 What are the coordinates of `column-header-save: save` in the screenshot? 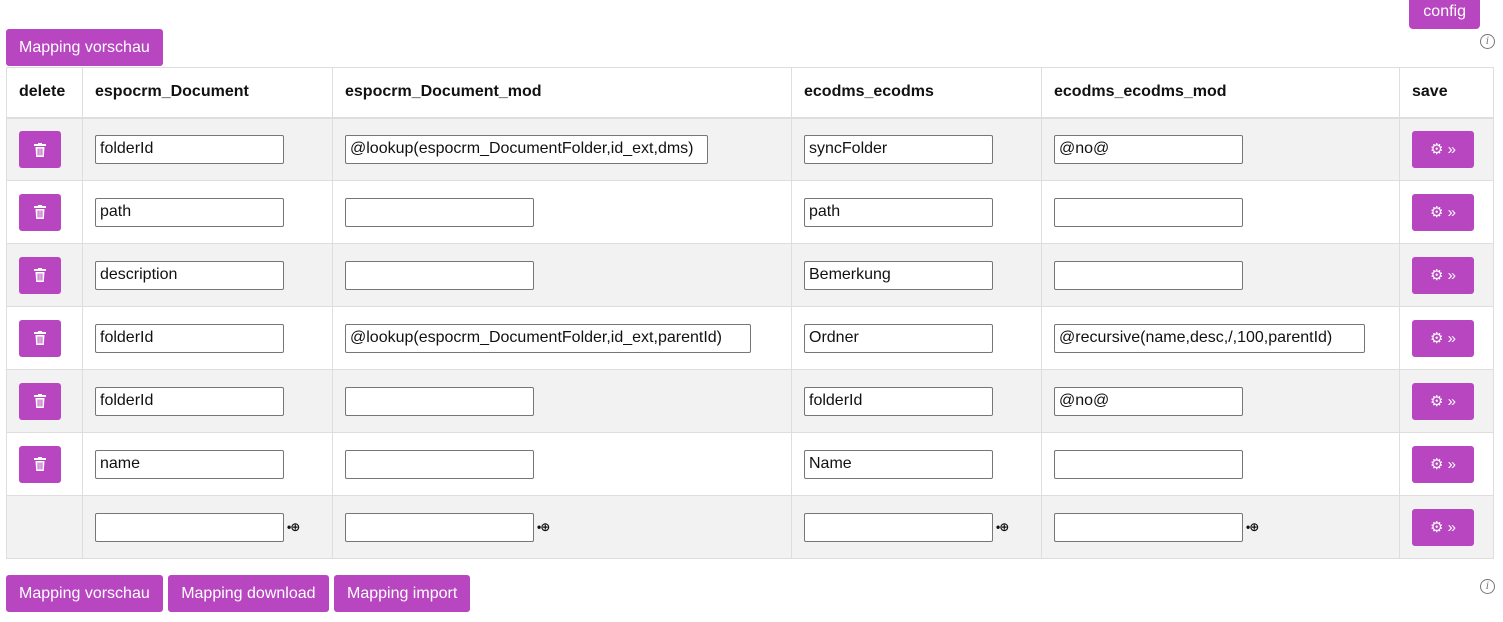 It's located at (1446, 93).